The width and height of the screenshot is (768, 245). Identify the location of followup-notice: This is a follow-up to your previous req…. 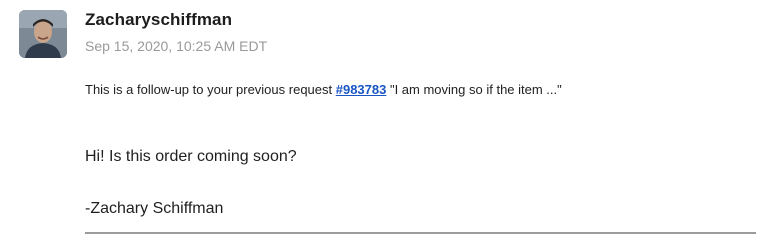
(323, 89).